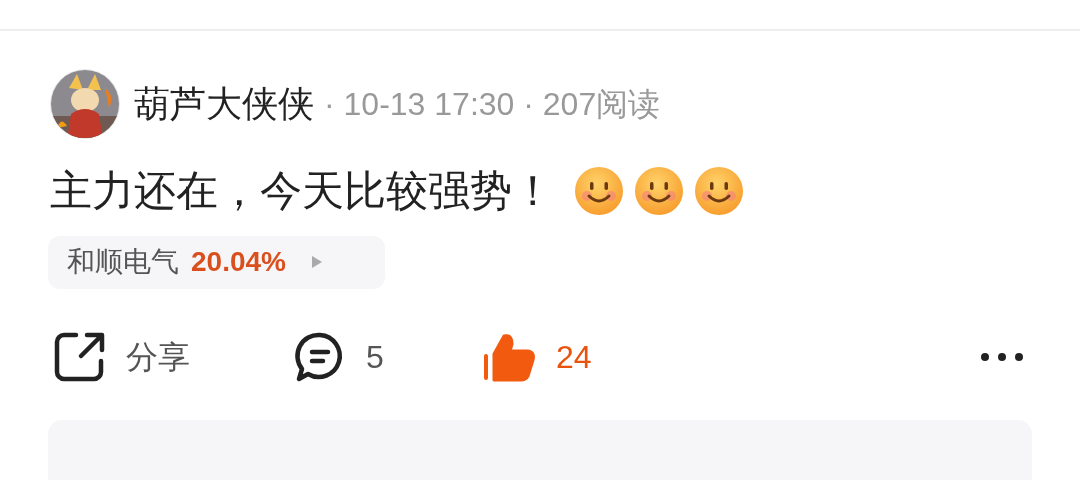 This screenshot has width=1080, height=480. I want to click on post-text: 主力还在，今天比较强势！, so click(302, 191).